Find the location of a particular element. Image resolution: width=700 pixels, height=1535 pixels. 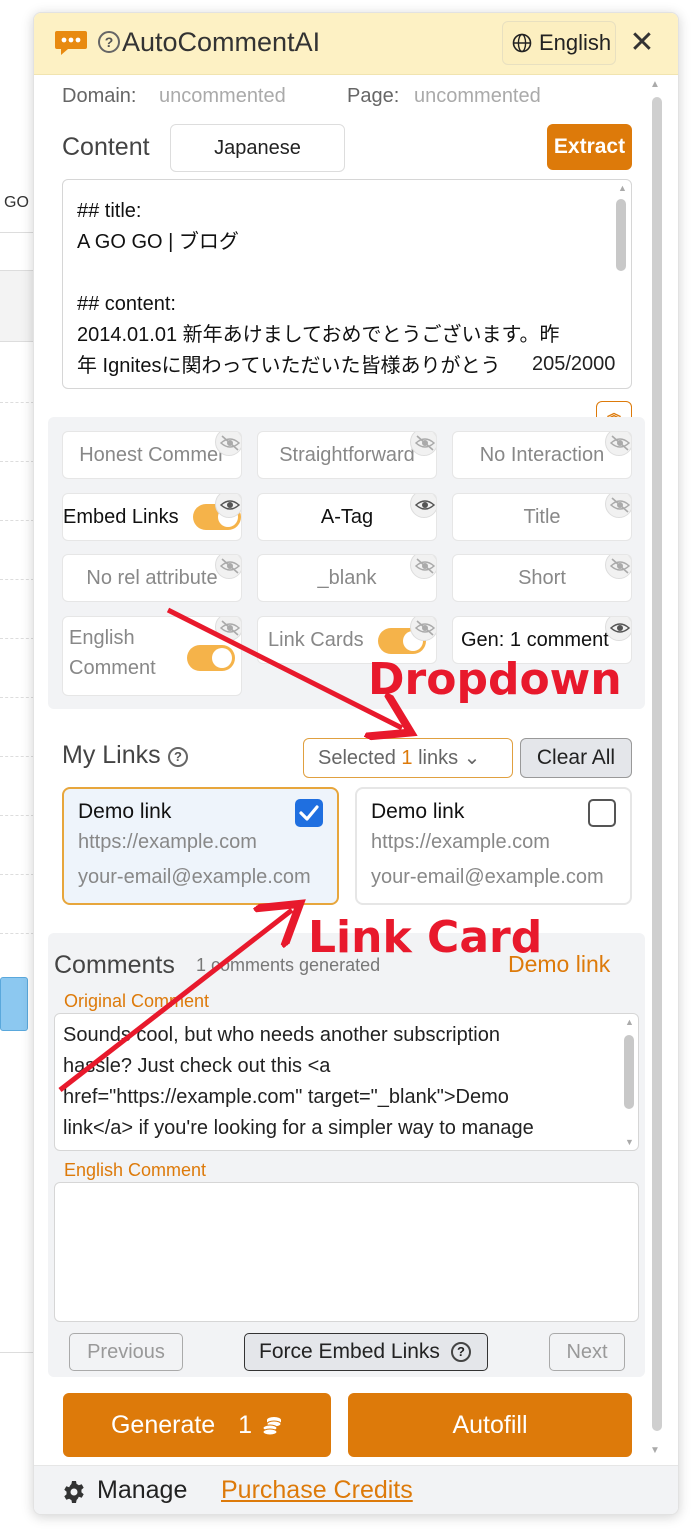

autofill-button: Autofill is located at coordinates (490, 1425).